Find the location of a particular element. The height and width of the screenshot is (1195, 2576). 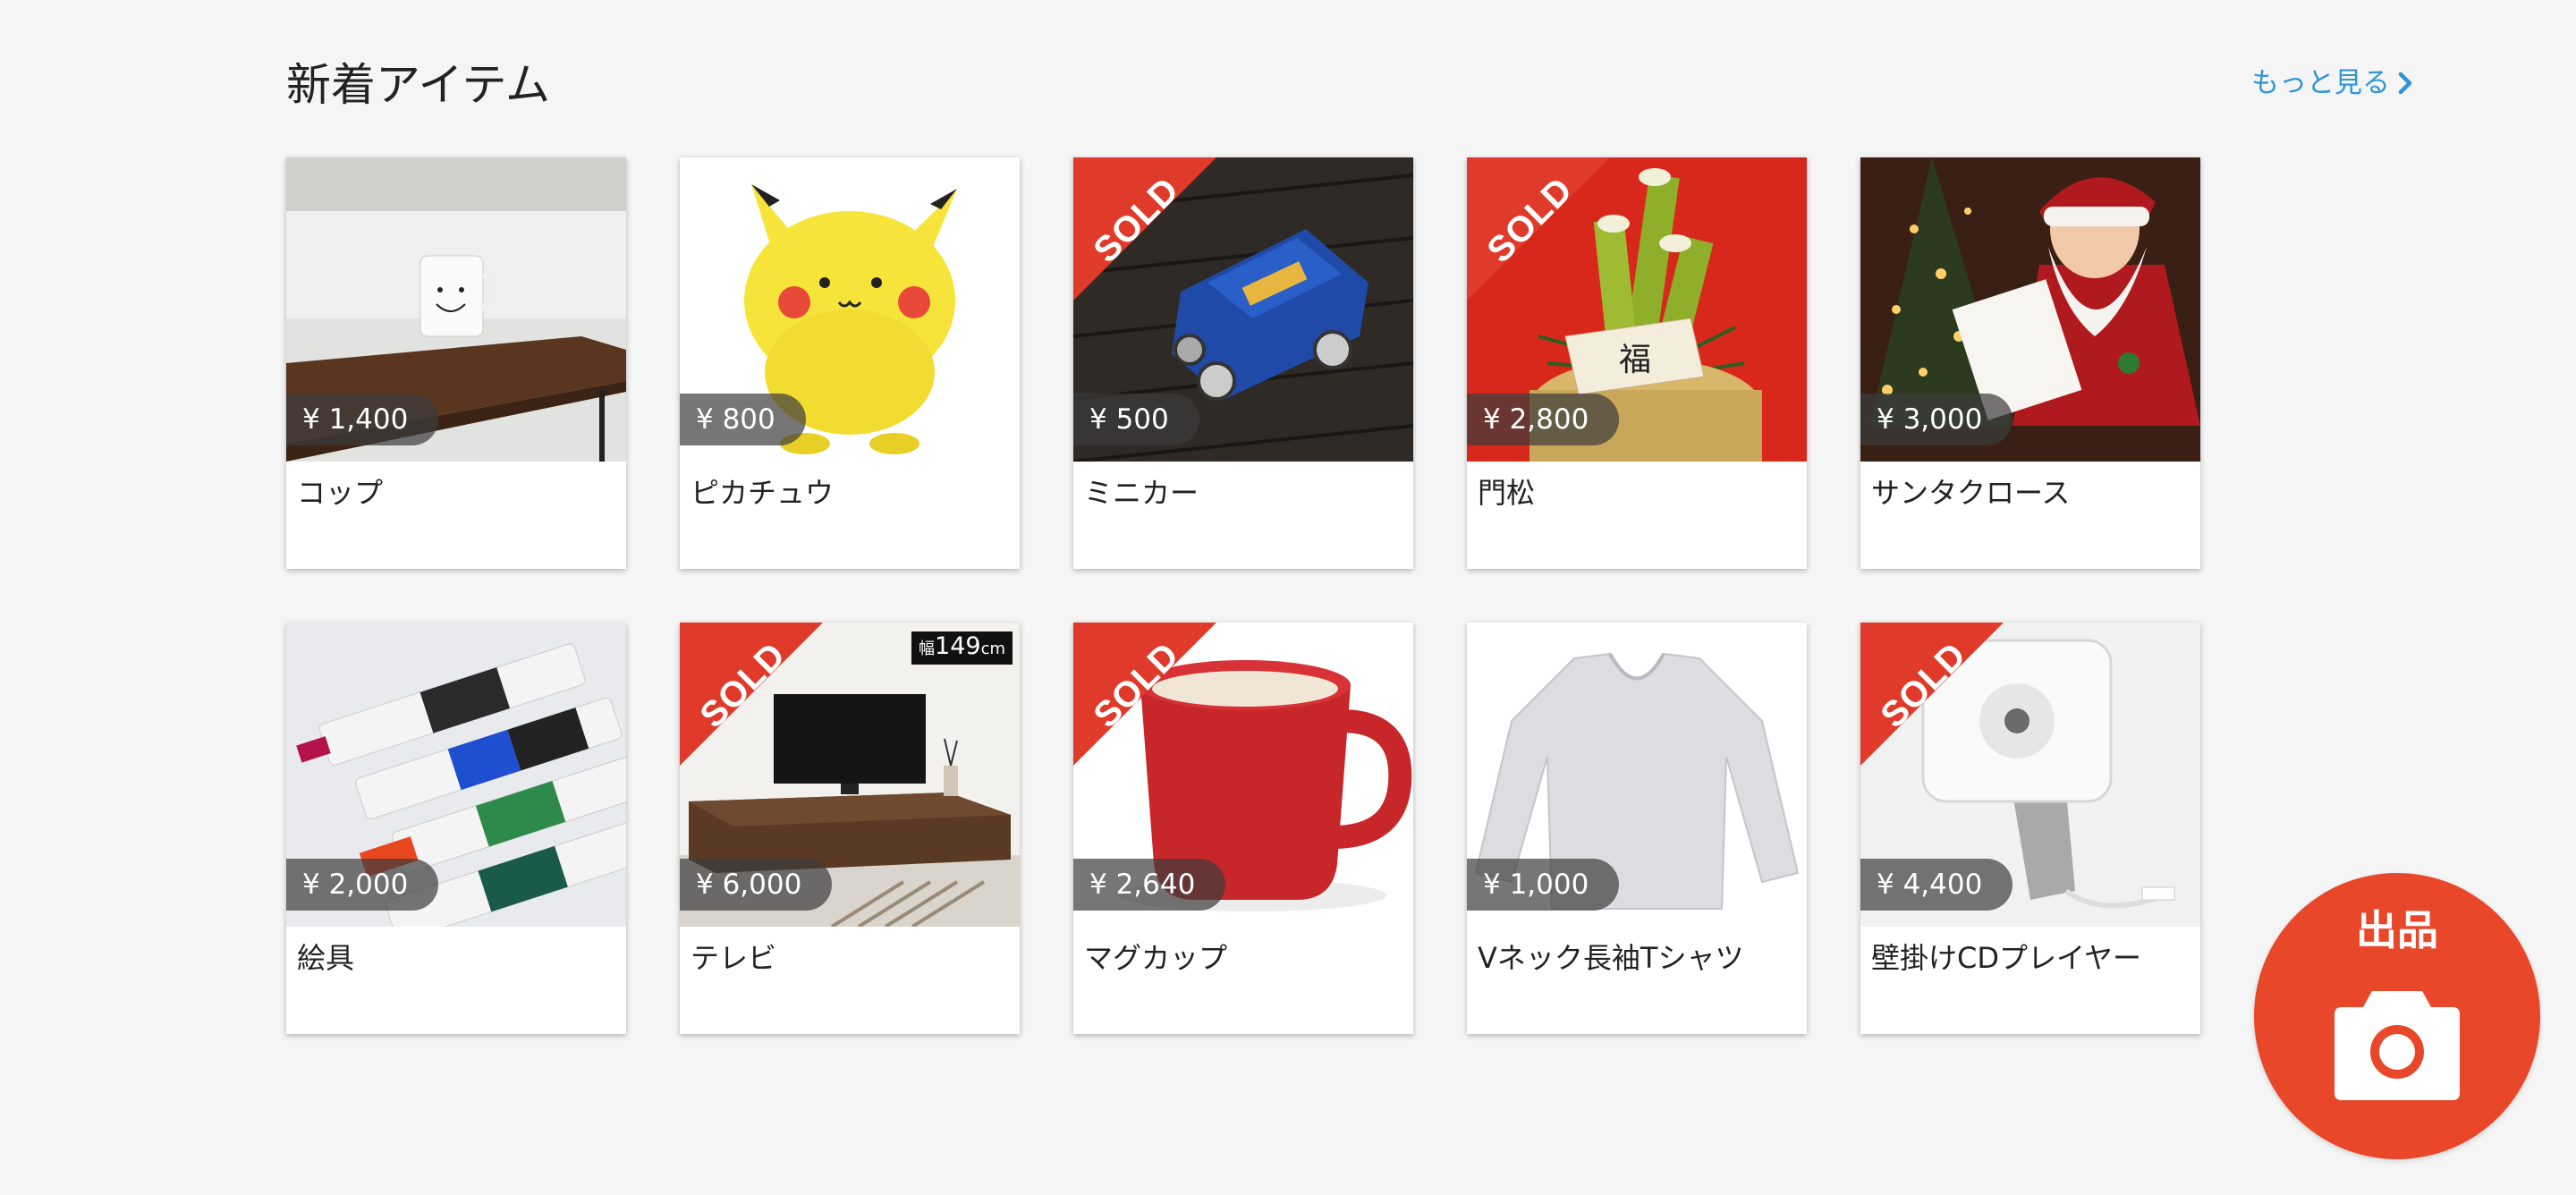

item-card: ¥ 1,000 Vネック長袖Tシャツ is located at coordinates (1637, 828).